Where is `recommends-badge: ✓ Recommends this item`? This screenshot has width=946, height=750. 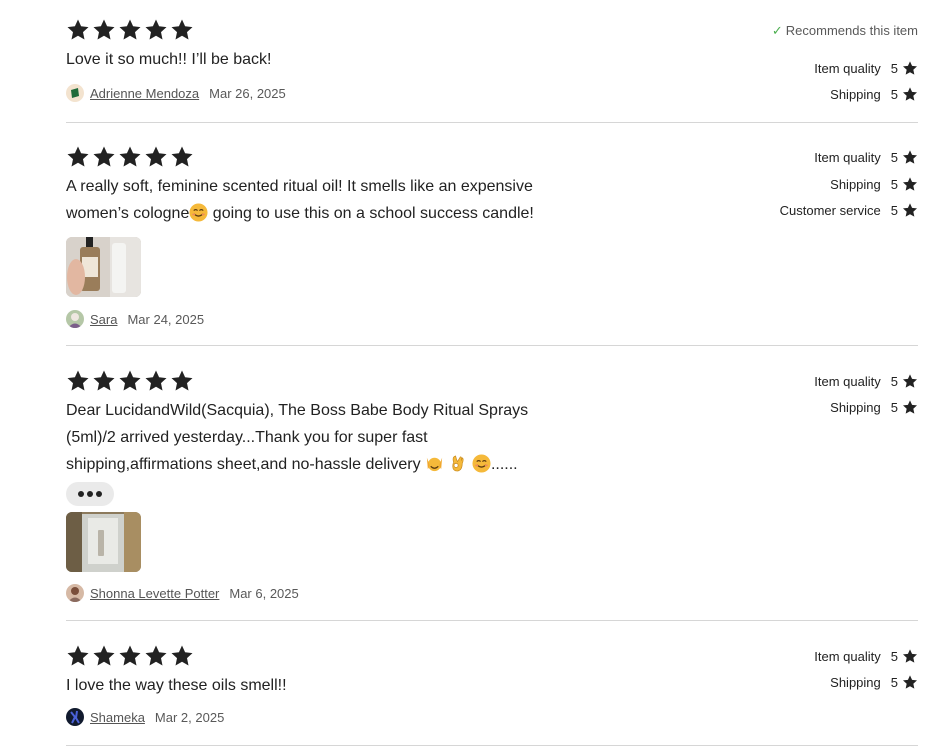 recommends-badge: ✓ Recommends this item is located at coordinates (845, 31).